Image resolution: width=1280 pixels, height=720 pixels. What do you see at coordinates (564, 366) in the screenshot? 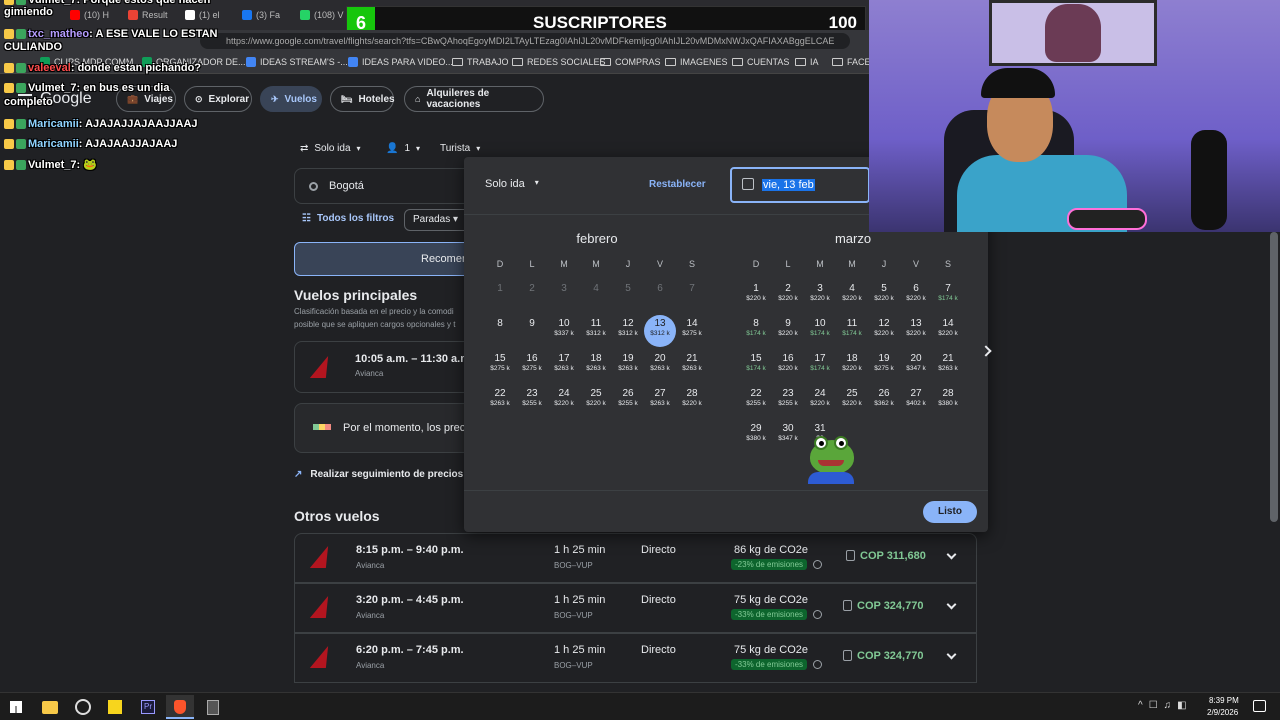
I see `calendar-day: 17 $263 k` at bounding box center [564, 366].